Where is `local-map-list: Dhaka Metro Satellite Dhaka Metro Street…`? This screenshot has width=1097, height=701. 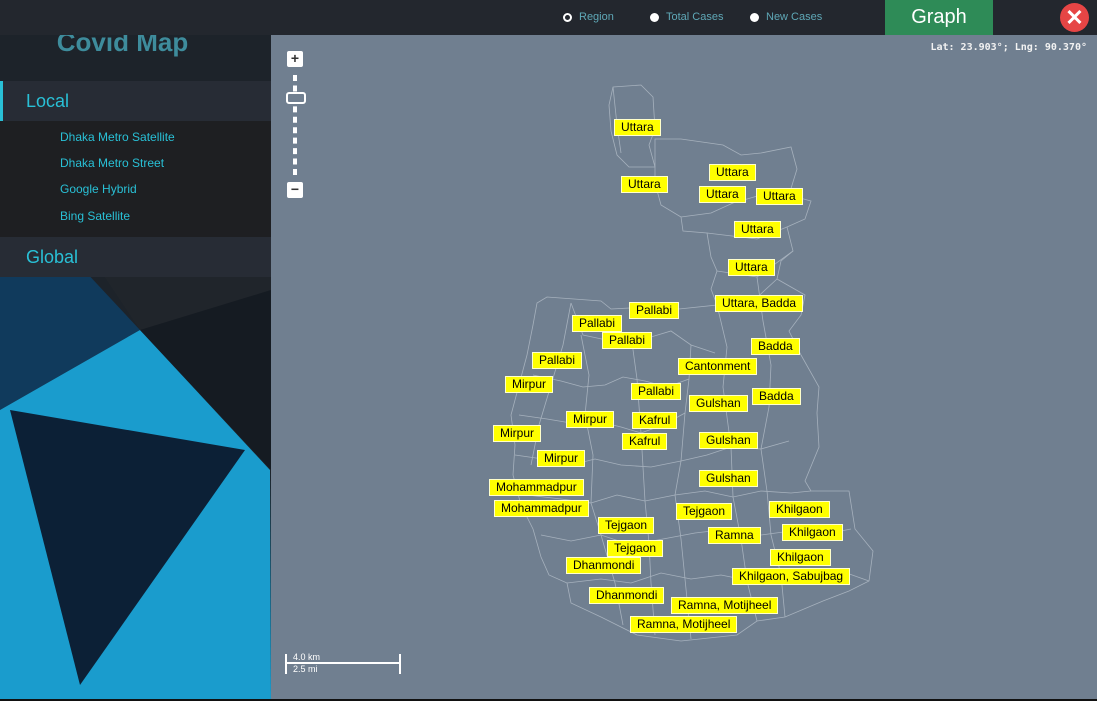 local-map-list: Dhaka Metro Satellite Dhaka Metro Street… is located at coordinates (135, 179).